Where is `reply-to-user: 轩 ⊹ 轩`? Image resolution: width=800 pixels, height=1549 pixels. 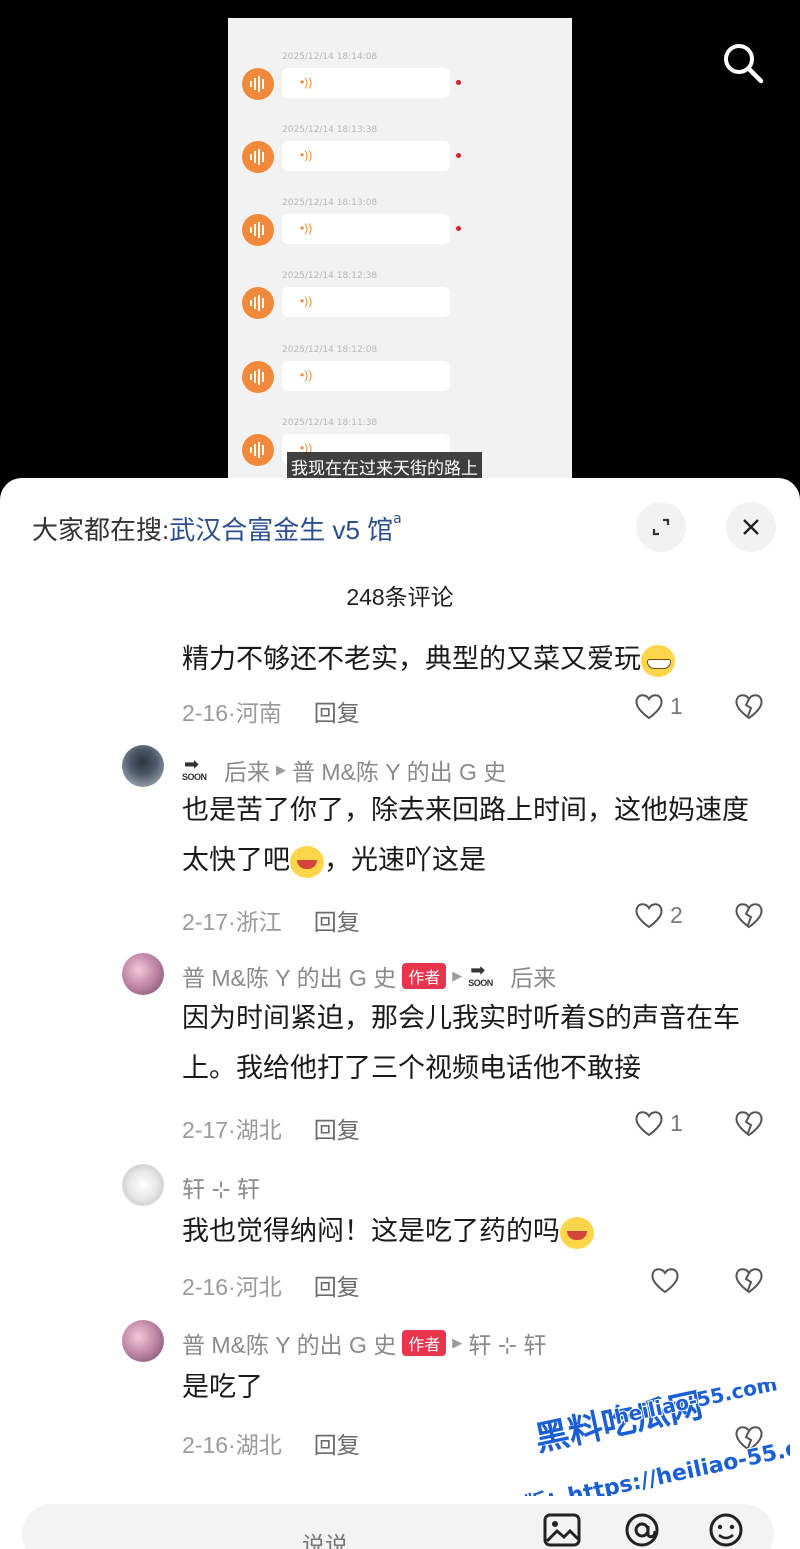 reply-to-user: 轩 ⊹ 轩 is located at coordinates (507, 1343).